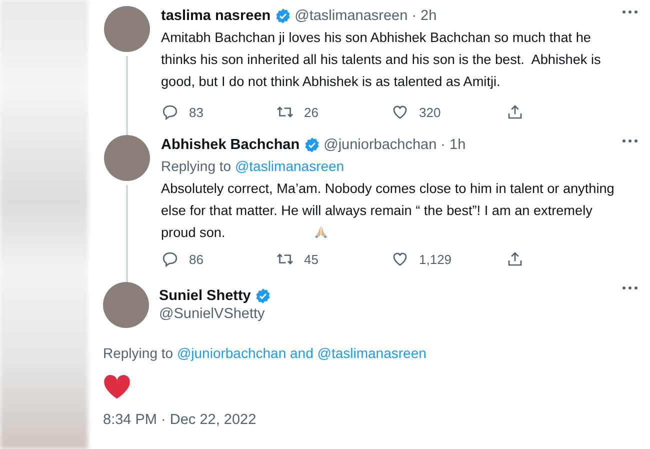  What do you see at coordinates (381, 60) in the screenshot?
I see `tweet-text: Amitabh Bachchan ji loves his son Abhishek Bachchan so much that he thinks his son inherited all his talents and his son is the best. Abhishek is good, but I do not think Abhishek is as talented as Amitji.` at bounding box center [381, 60].